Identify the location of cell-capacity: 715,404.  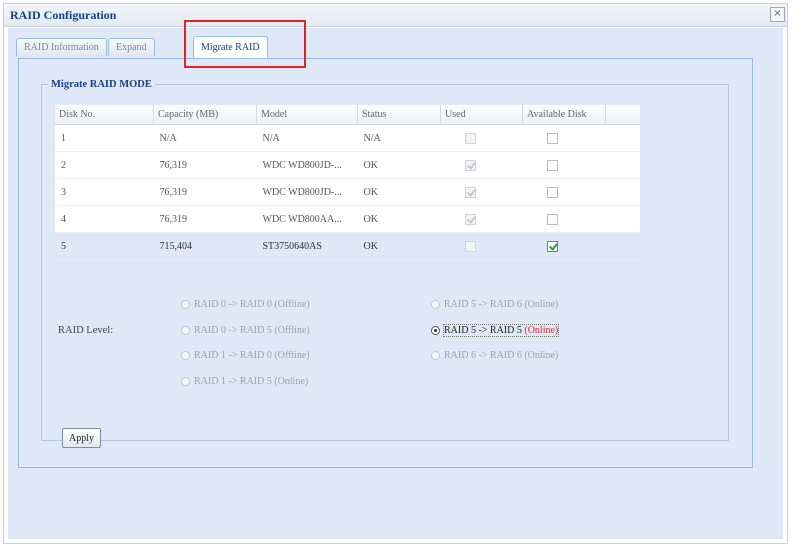
(205, 246).